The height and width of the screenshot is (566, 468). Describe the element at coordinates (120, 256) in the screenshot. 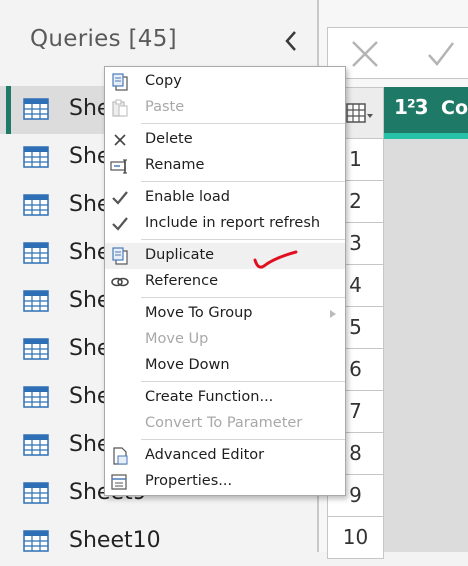

I see `duplicate-icon` at that location.